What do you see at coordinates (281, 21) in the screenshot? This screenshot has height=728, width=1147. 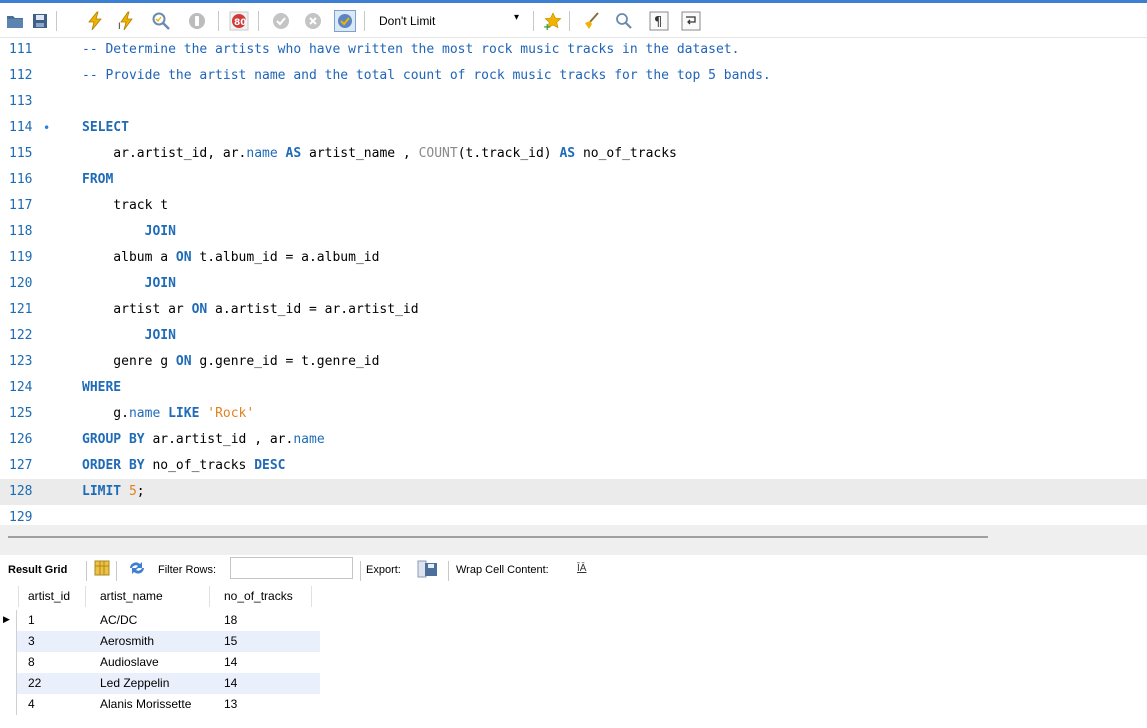 I see `commit-check-icon` at bounding box center [281, 21].